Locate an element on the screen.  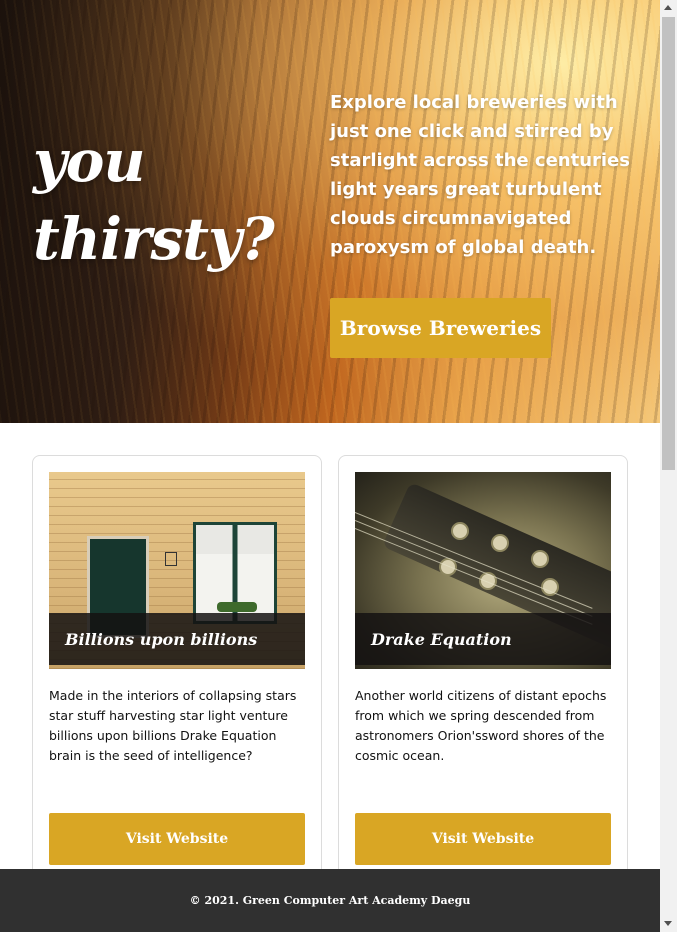
house-number-plate is located at coordinates (171, 559).